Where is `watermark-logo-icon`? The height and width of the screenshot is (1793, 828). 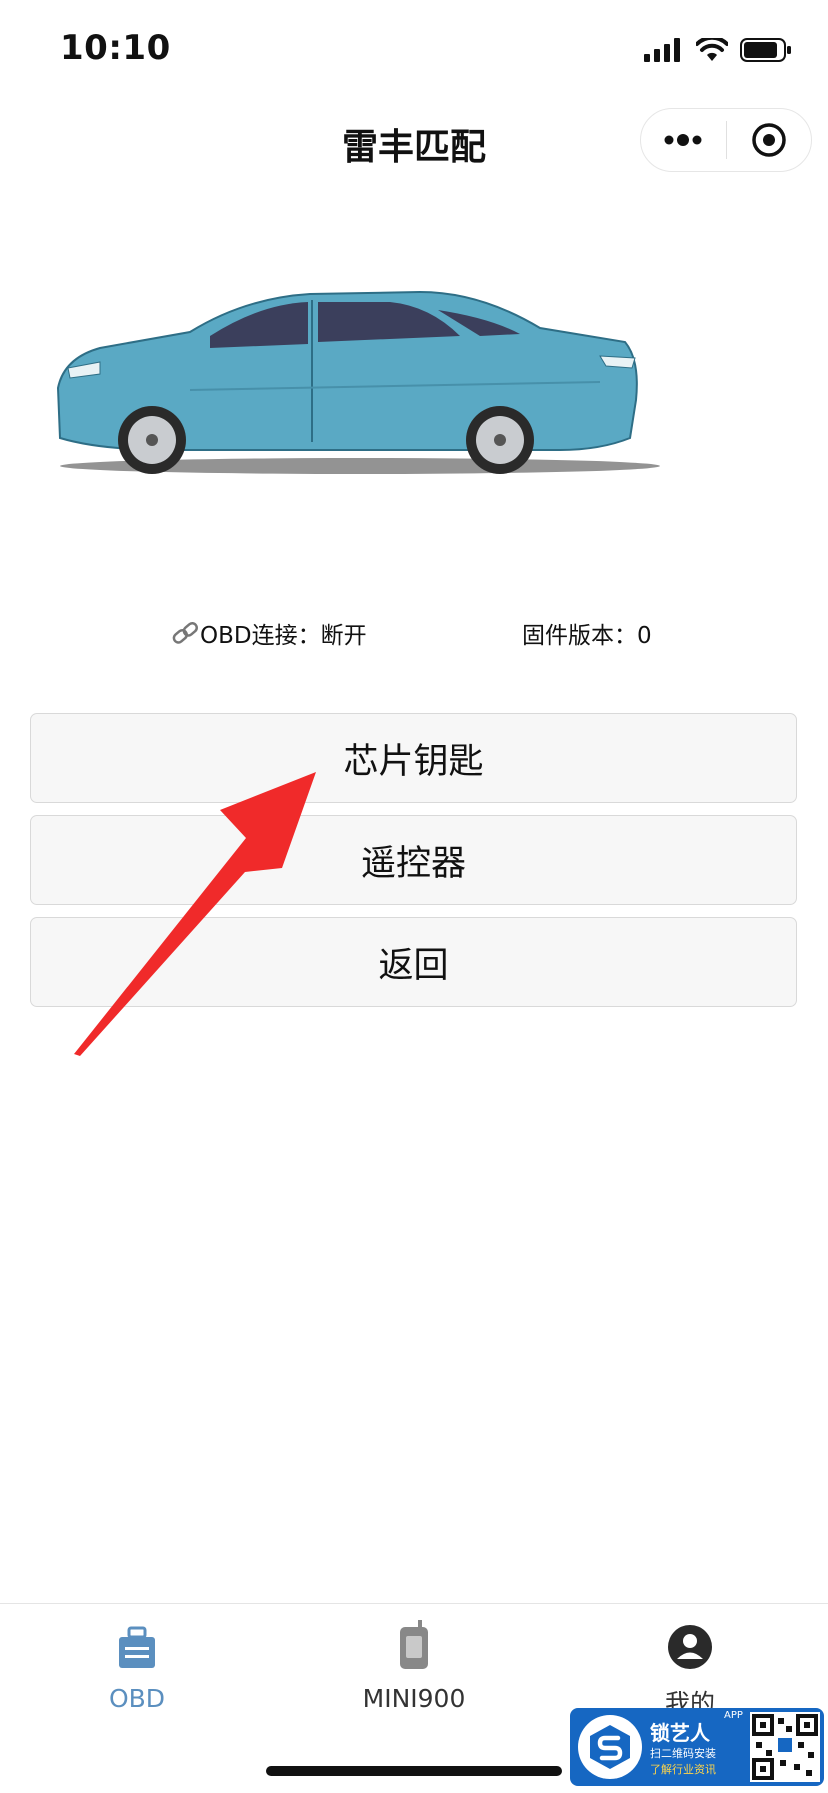 watermark-logo-icon is located at coordinates (610, 1747).